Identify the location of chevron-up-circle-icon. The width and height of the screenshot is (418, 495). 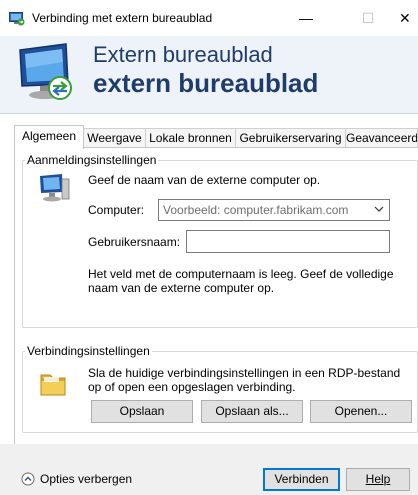
(28, 479).